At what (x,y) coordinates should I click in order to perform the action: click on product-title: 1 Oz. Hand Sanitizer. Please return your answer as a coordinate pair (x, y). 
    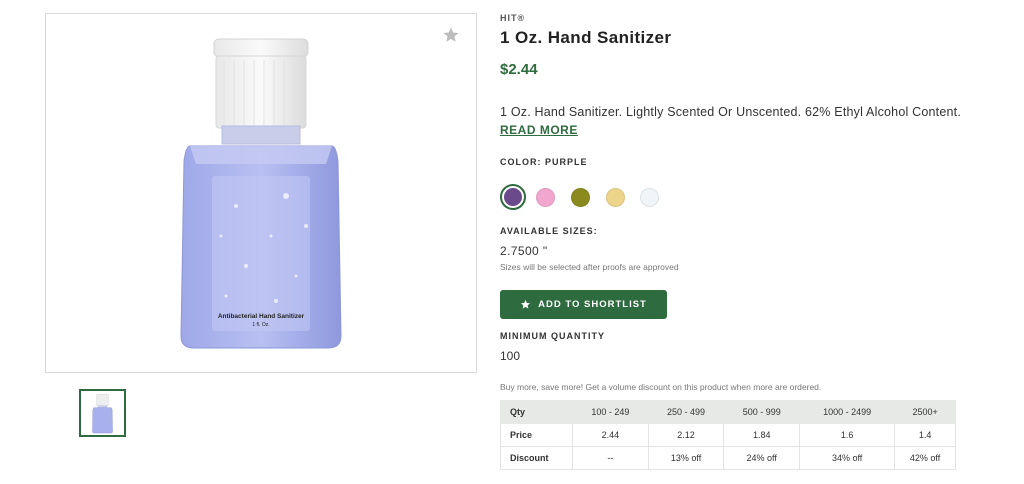
    Looking at the image, I should click on (586, 37).